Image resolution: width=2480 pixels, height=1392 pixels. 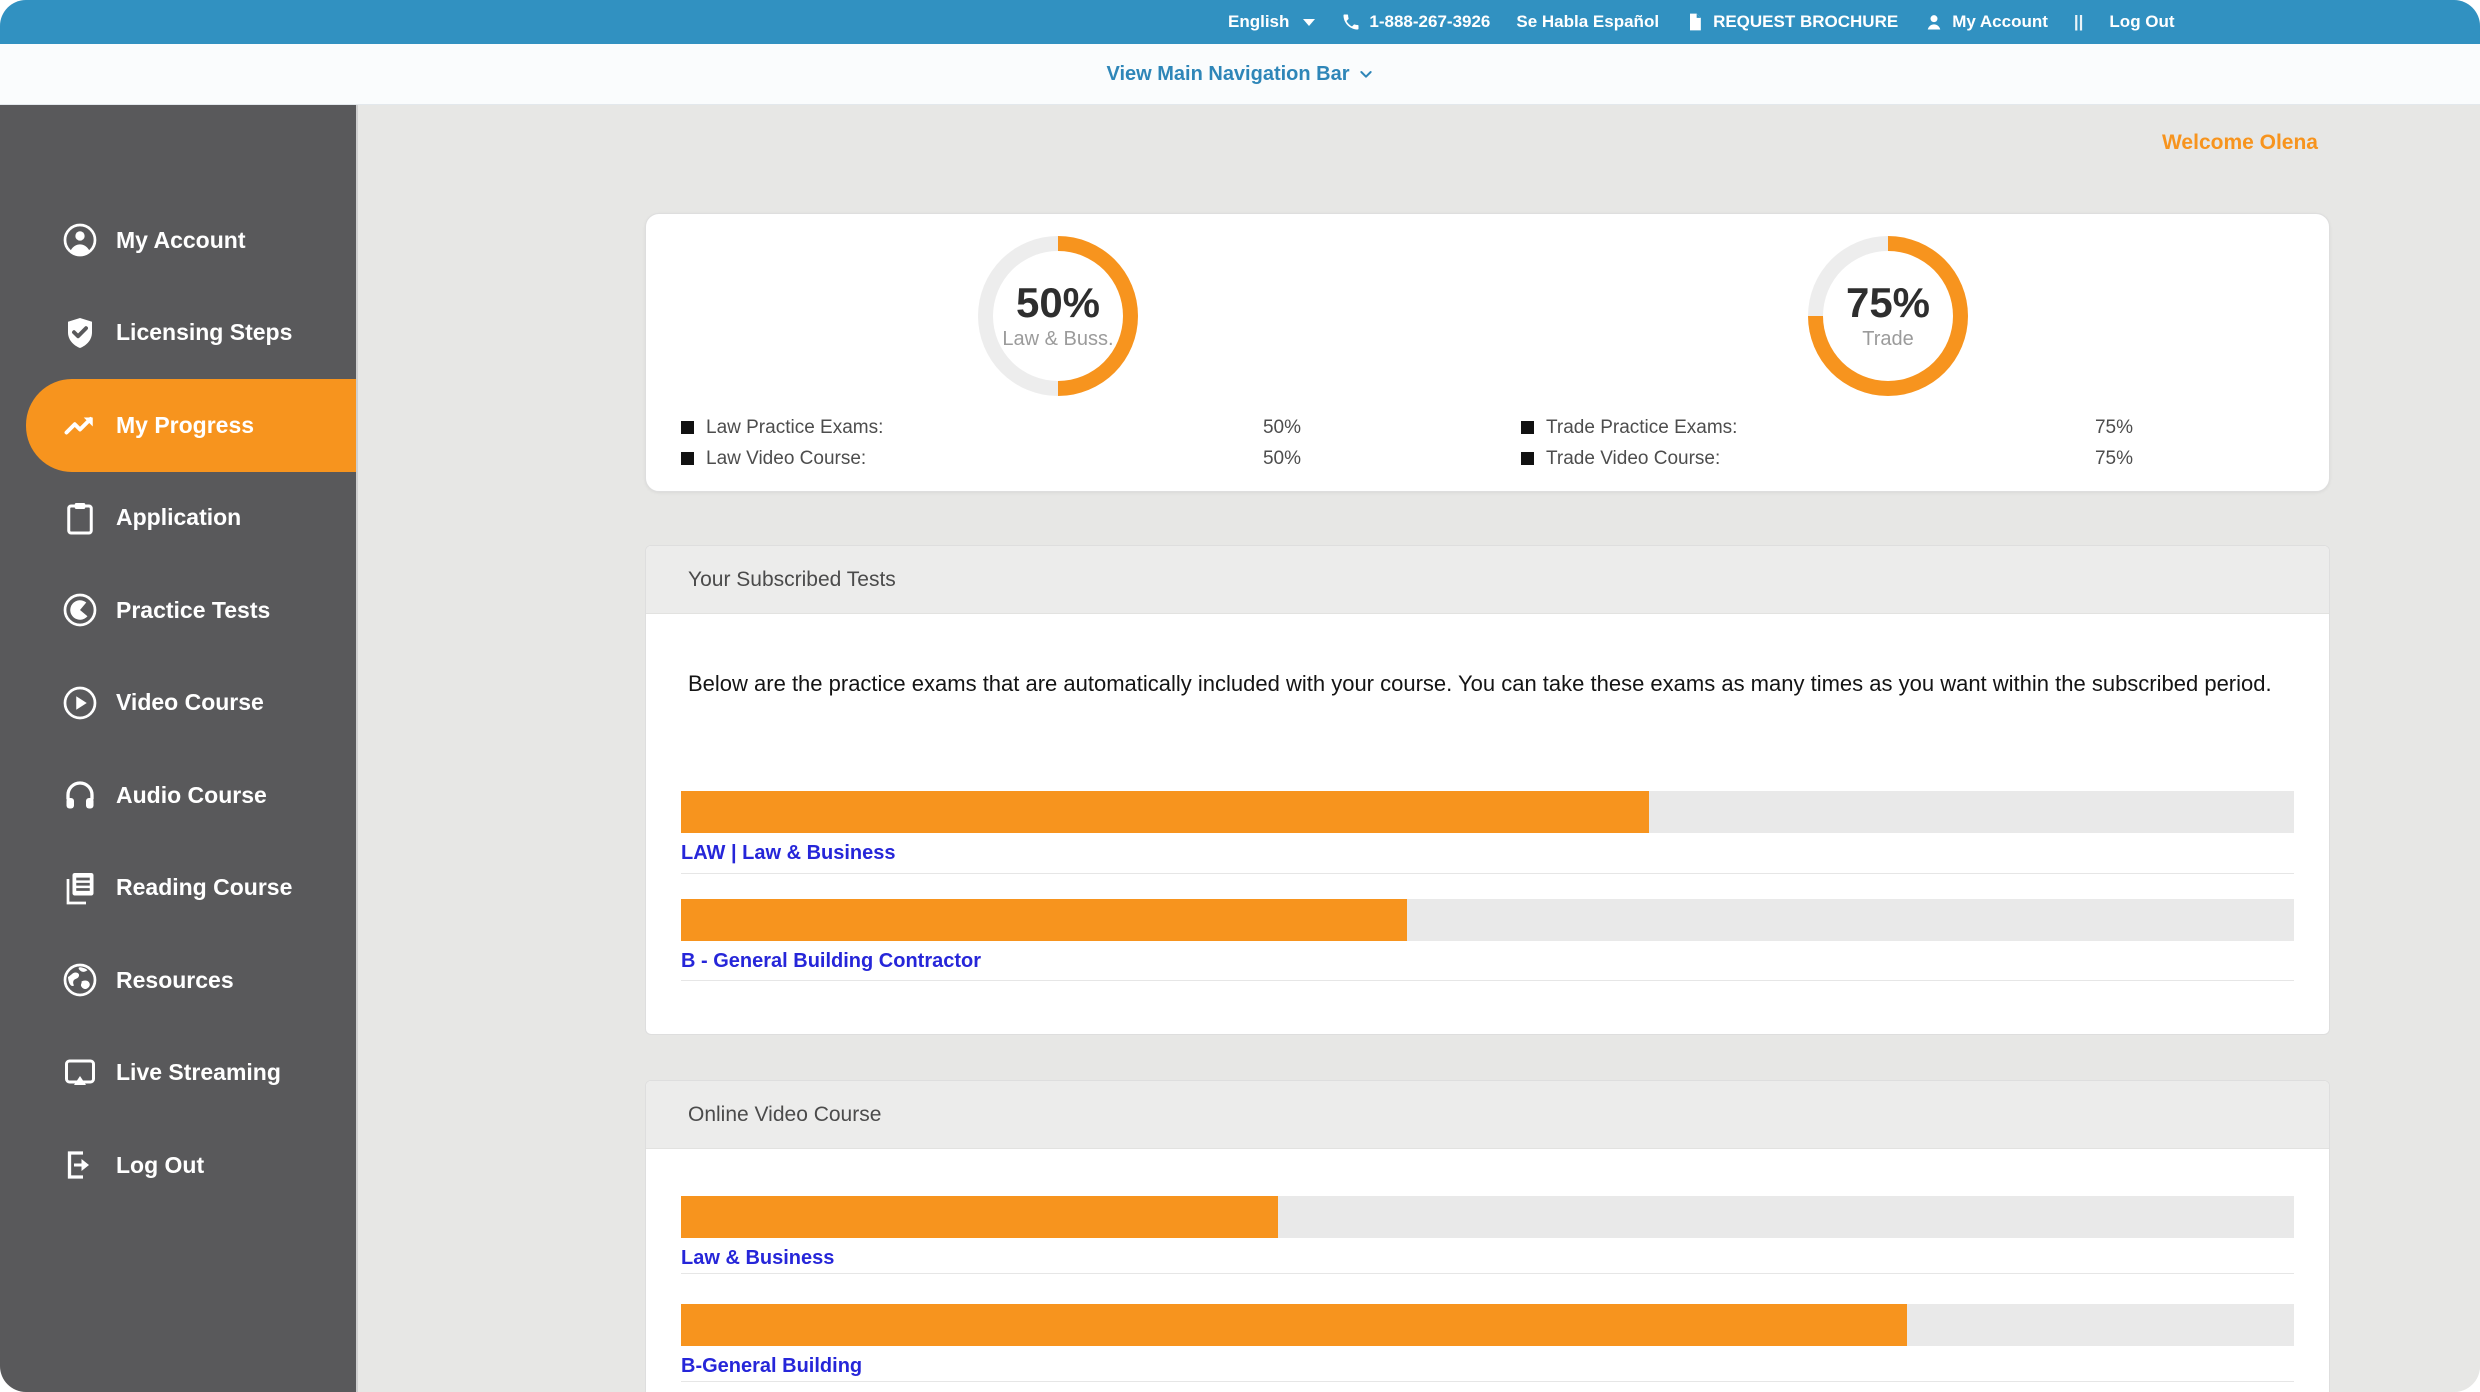 I want to click on headphones-icon, so click(x=80, y=795).